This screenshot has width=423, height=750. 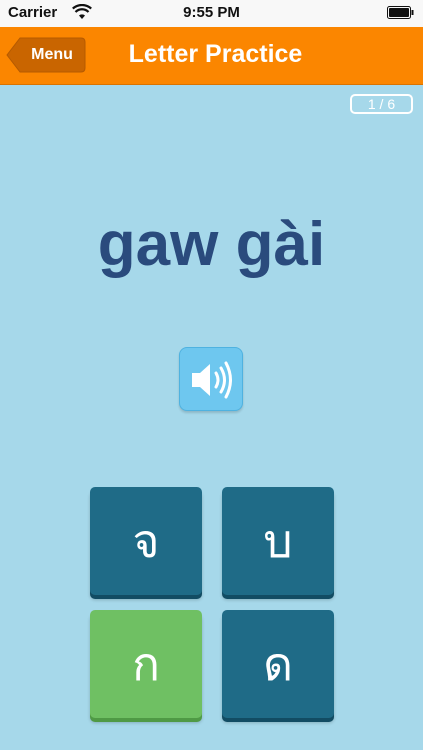 I want to click on romanization-prompt: gaw gài, so click(x=211, y=244).